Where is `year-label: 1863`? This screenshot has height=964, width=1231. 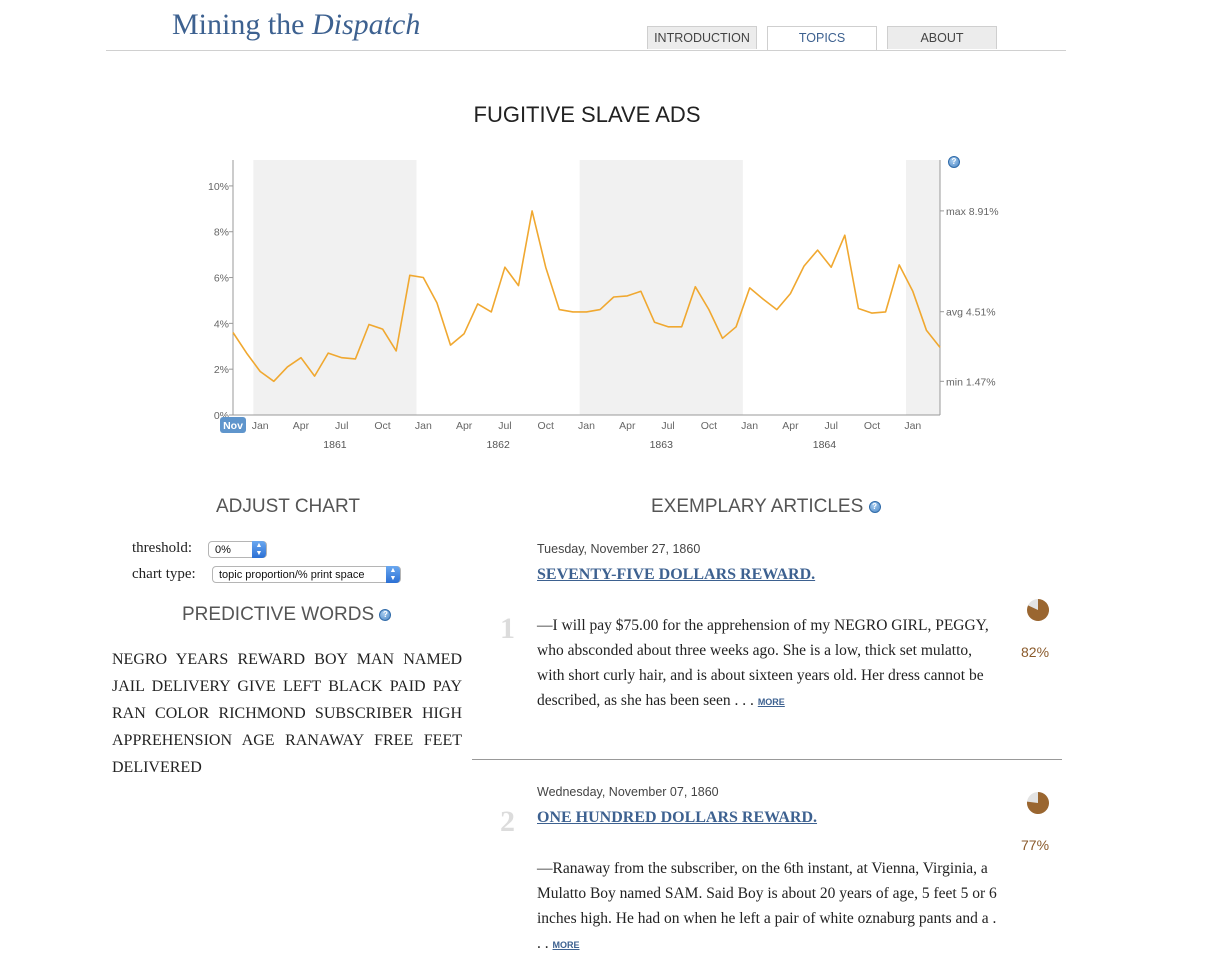
year-label: 1863 is located at coordinates (662, 445).